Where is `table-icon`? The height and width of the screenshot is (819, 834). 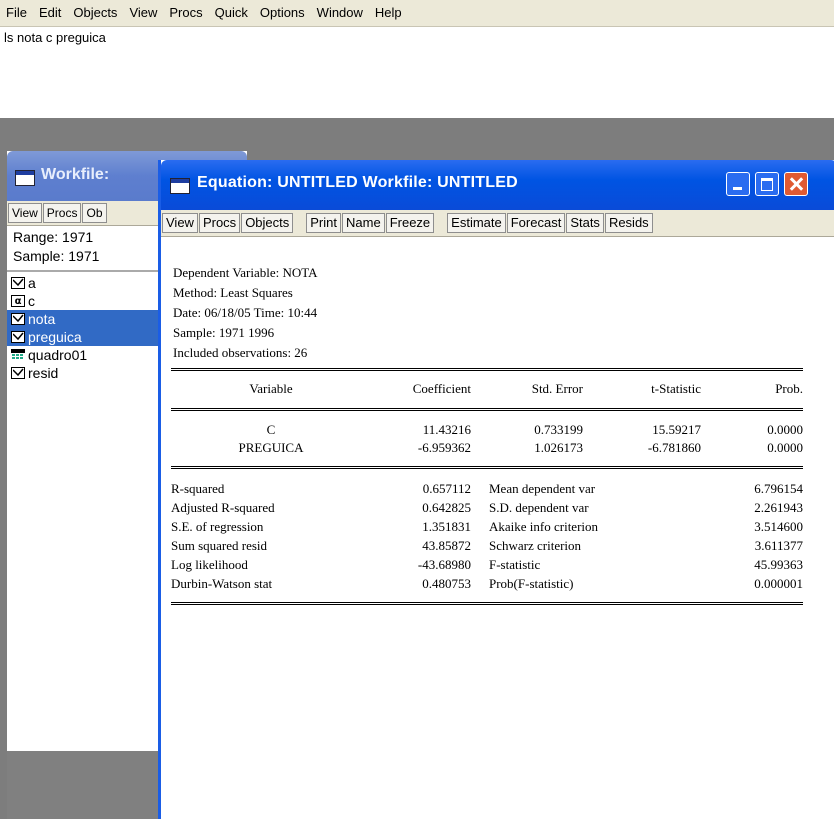
table-icon is located at coordinates (18, 355).